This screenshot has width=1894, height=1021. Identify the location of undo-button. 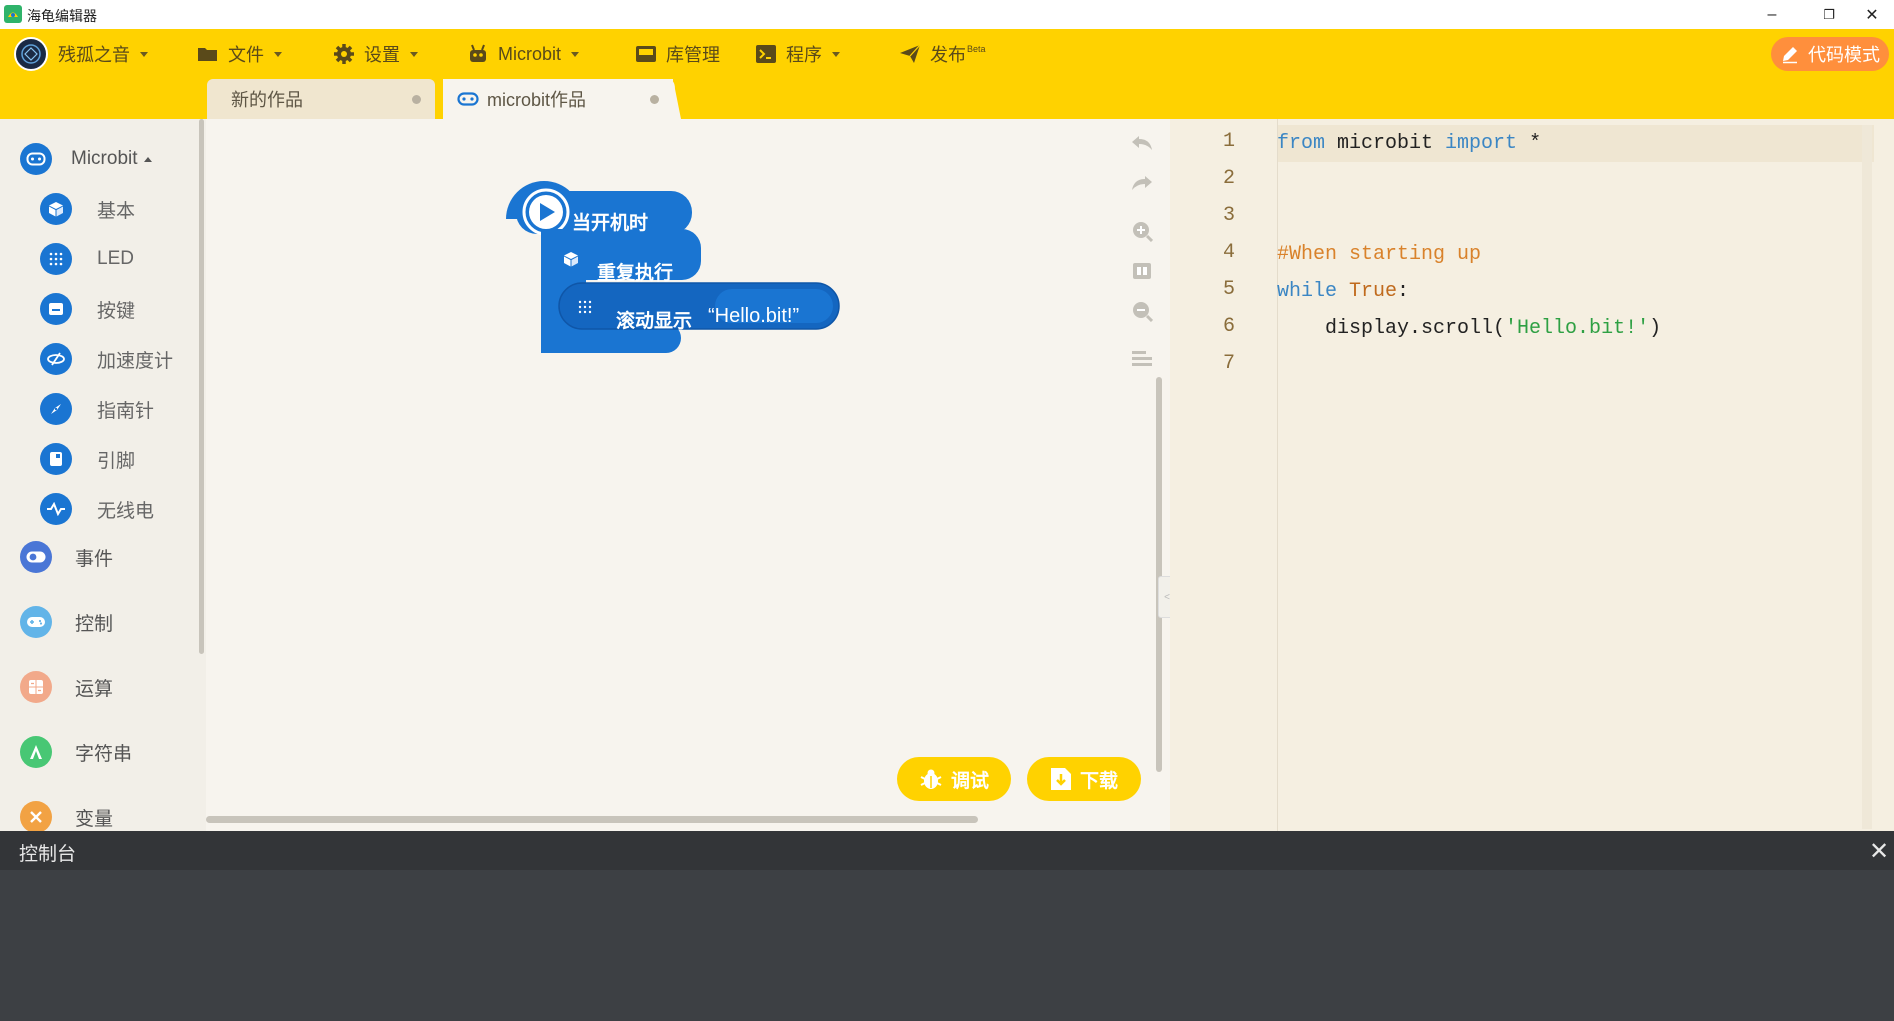
(1142, 143).